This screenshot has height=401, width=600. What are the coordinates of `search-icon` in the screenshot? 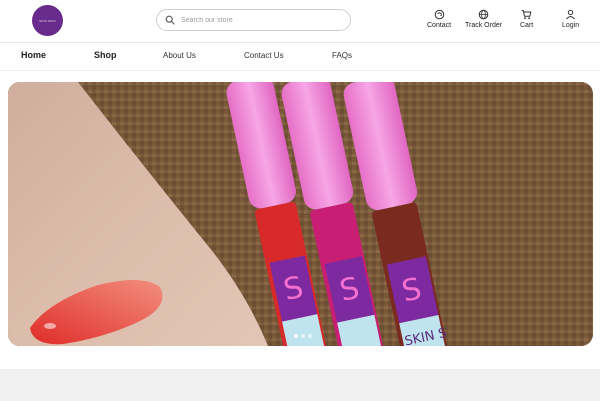 It's located at (170, 20).